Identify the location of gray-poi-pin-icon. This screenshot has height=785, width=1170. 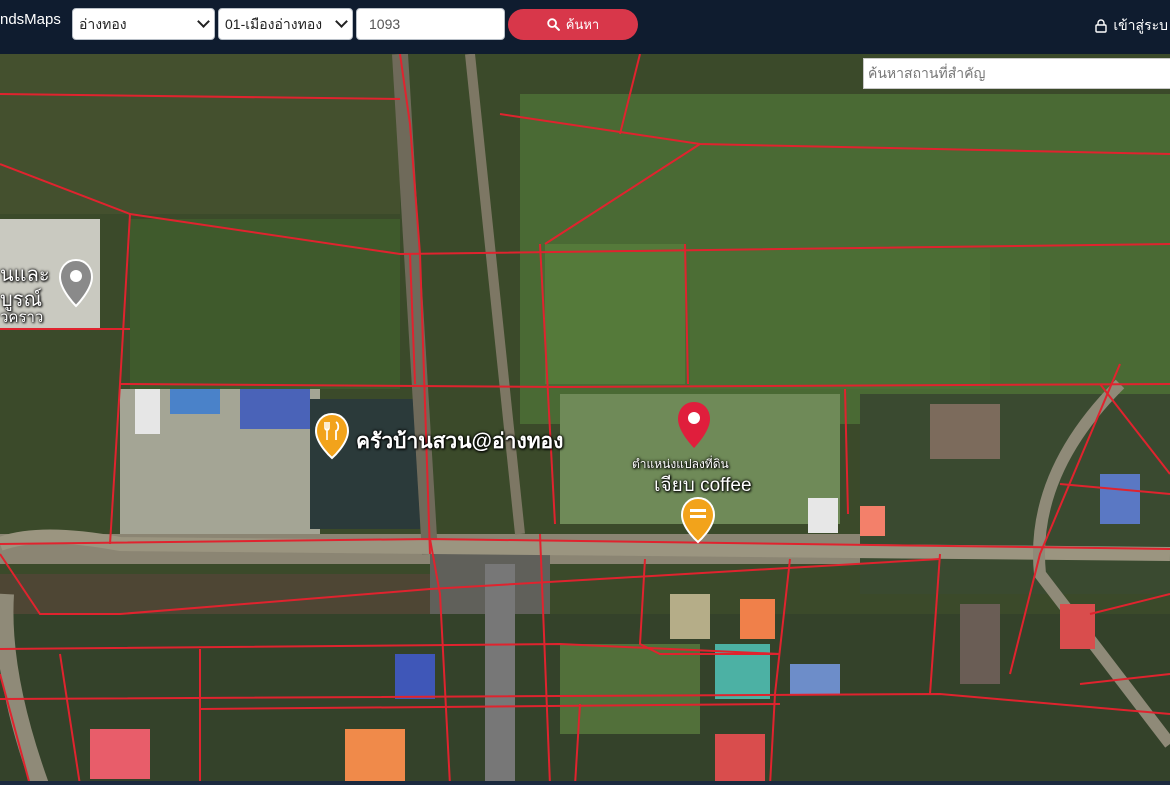
(76, 283).